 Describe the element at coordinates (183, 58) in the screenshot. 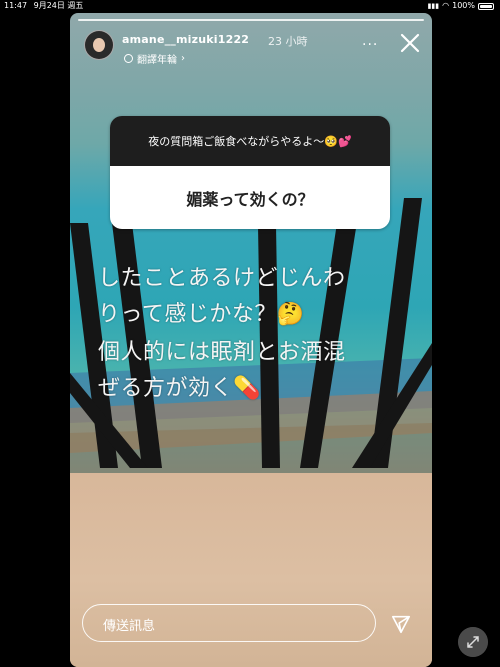

I see `chevron-right-icon: ›` at that location.